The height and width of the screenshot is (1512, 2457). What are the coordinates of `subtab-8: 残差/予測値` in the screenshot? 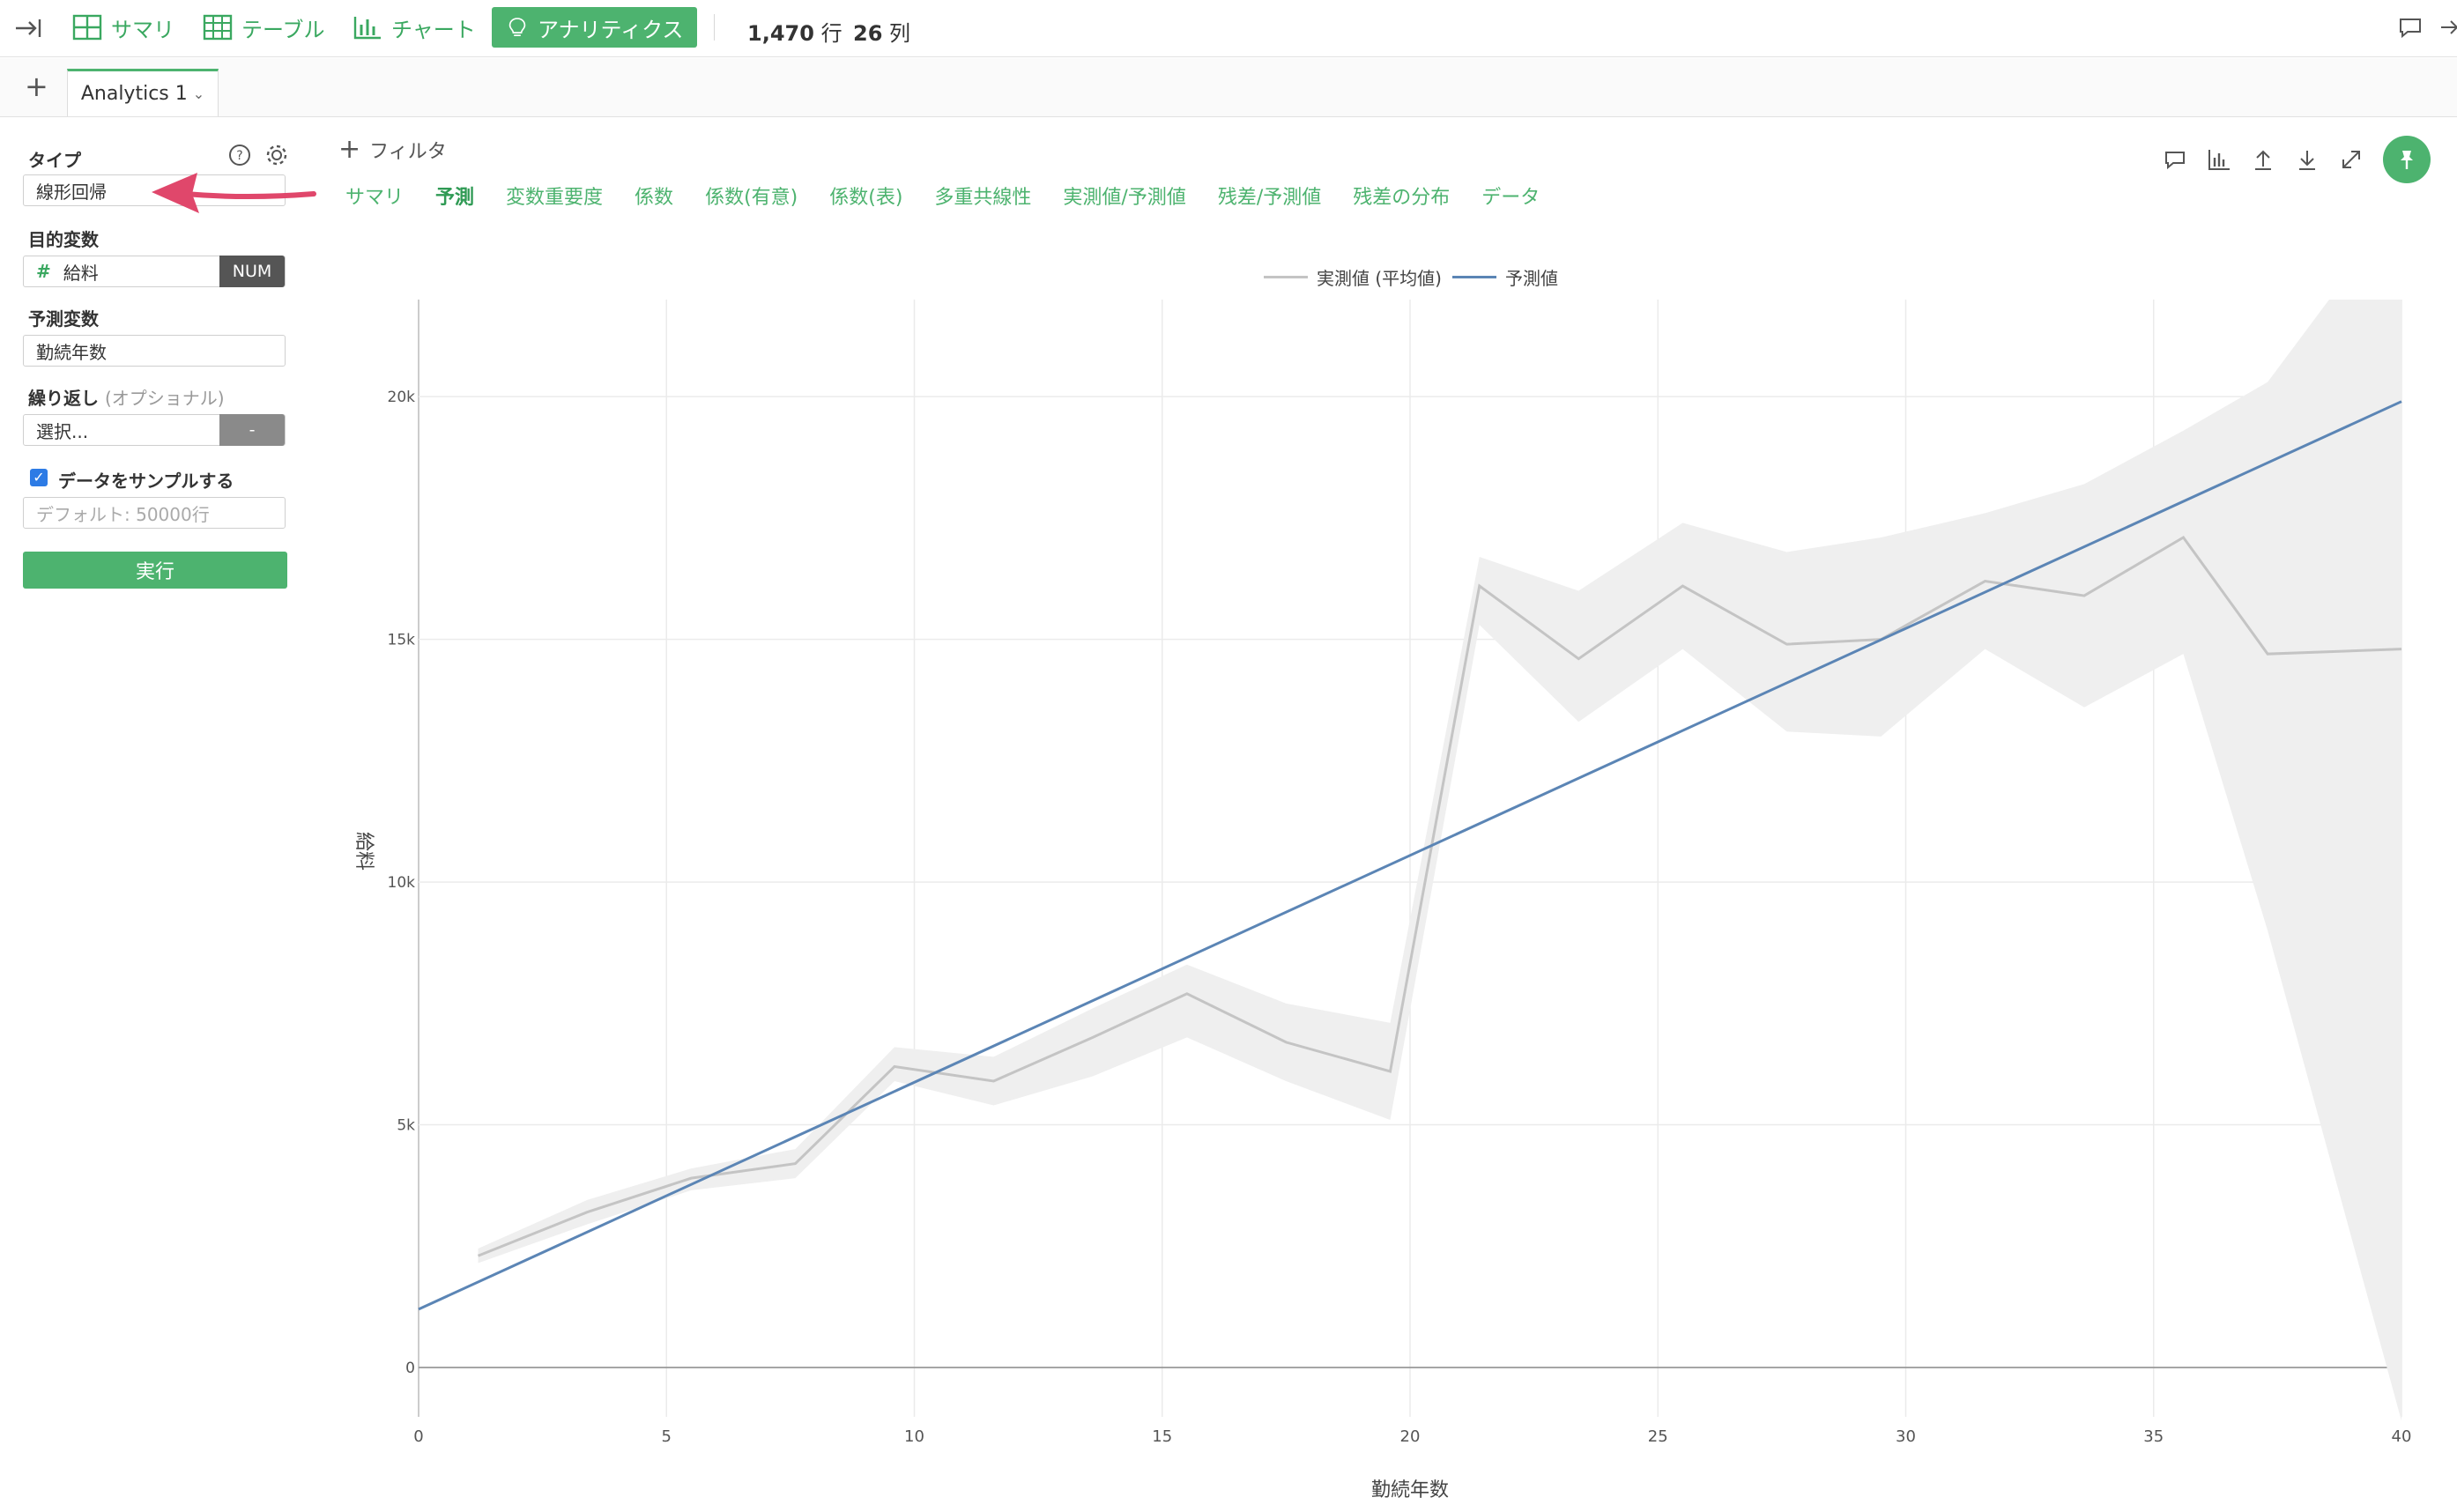 It's located at (1269, 196).